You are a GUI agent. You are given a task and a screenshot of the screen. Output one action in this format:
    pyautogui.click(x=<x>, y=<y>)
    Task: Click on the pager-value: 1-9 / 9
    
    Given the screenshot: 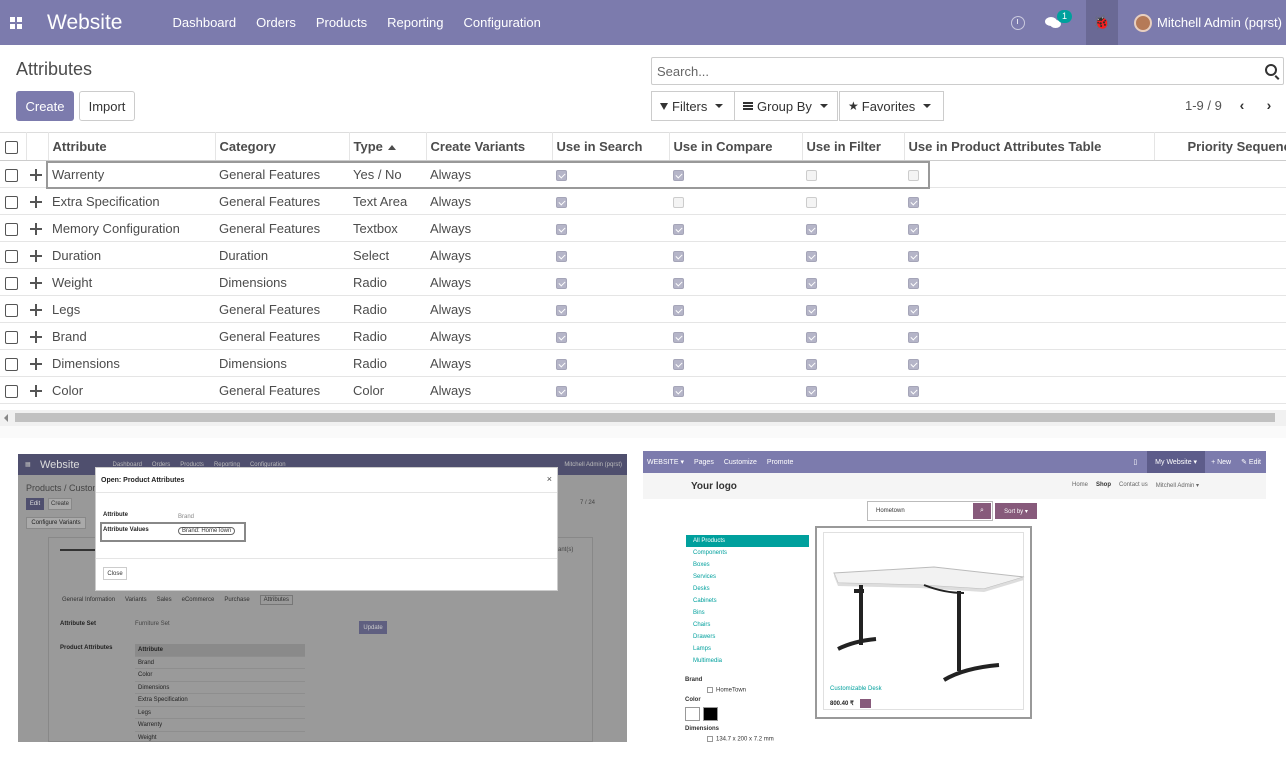 What is the action you would take?
    pyautogui.click(x=1203, y=105)
    